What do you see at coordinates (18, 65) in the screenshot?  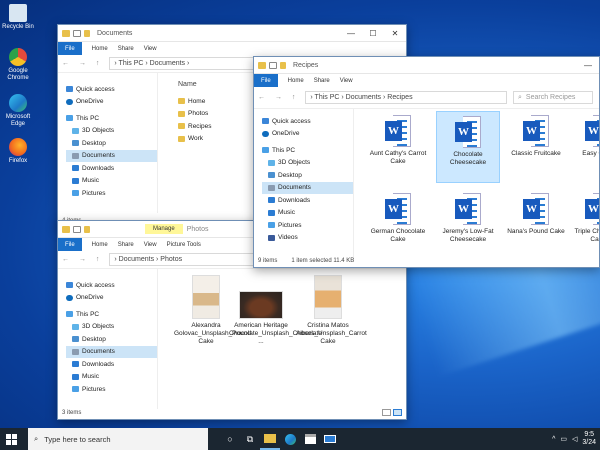 I see `desktop-icon-chrome: Google Chrome` at bounding box center [18, 65].